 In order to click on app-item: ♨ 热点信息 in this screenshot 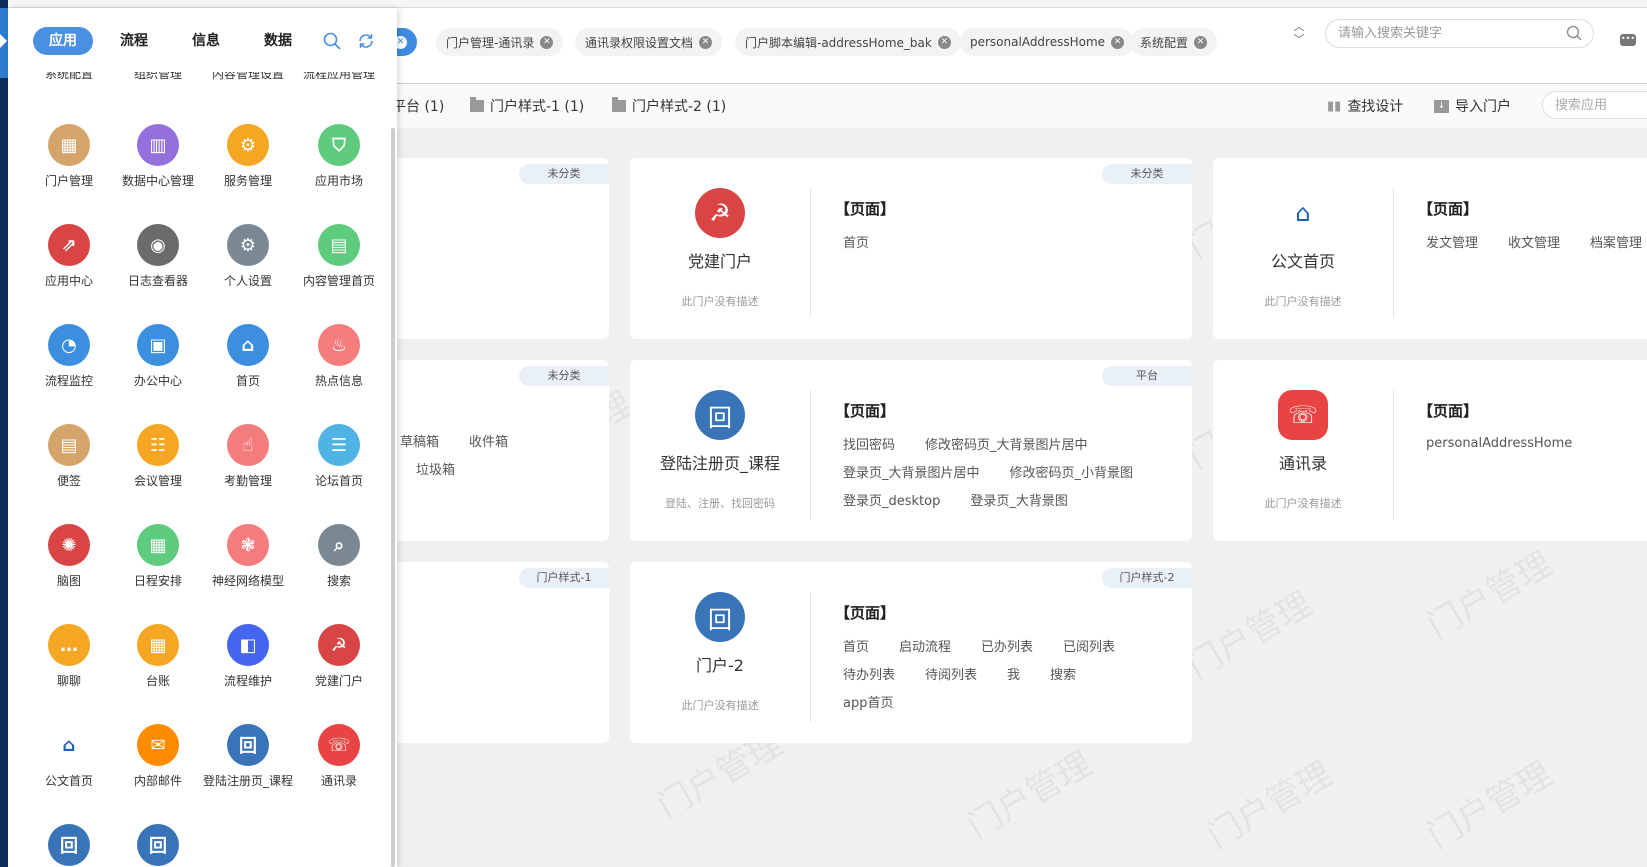, I will do `click(339, 356)`.